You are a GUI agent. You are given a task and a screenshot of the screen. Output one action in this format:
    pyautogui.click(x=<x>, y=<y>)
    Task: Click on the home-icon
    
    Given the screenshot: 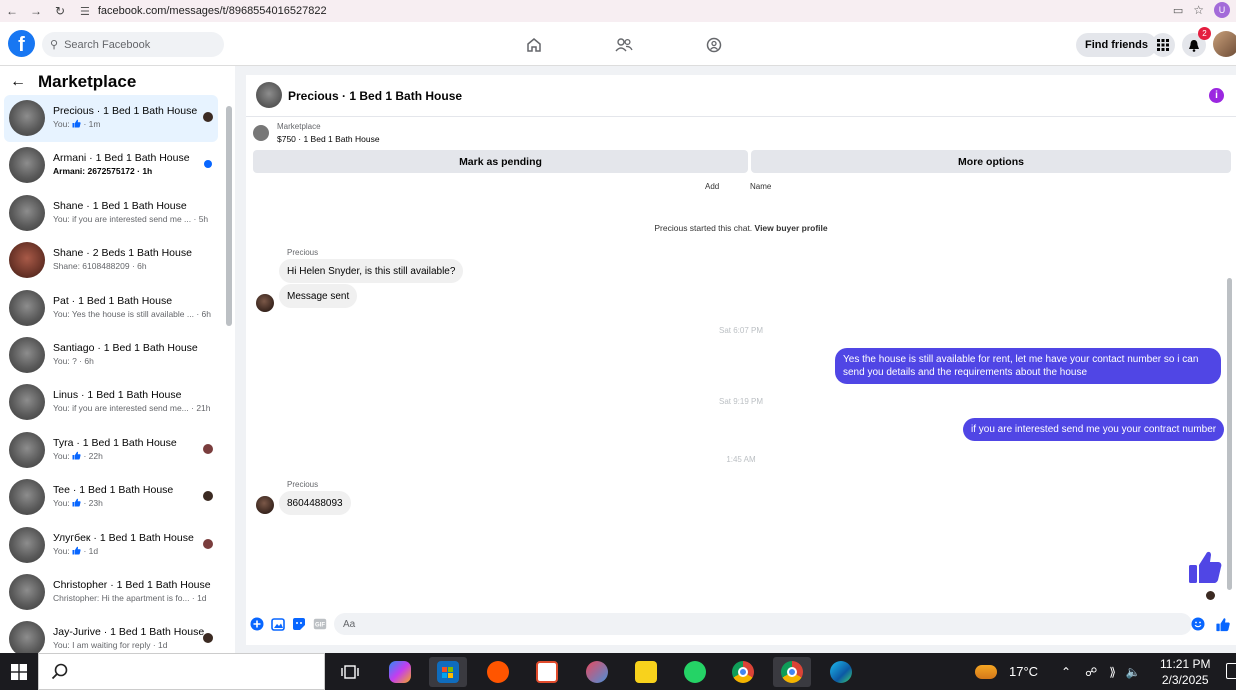 What is the action you would take?
    pyautogui.click(x=534, y=45)
    